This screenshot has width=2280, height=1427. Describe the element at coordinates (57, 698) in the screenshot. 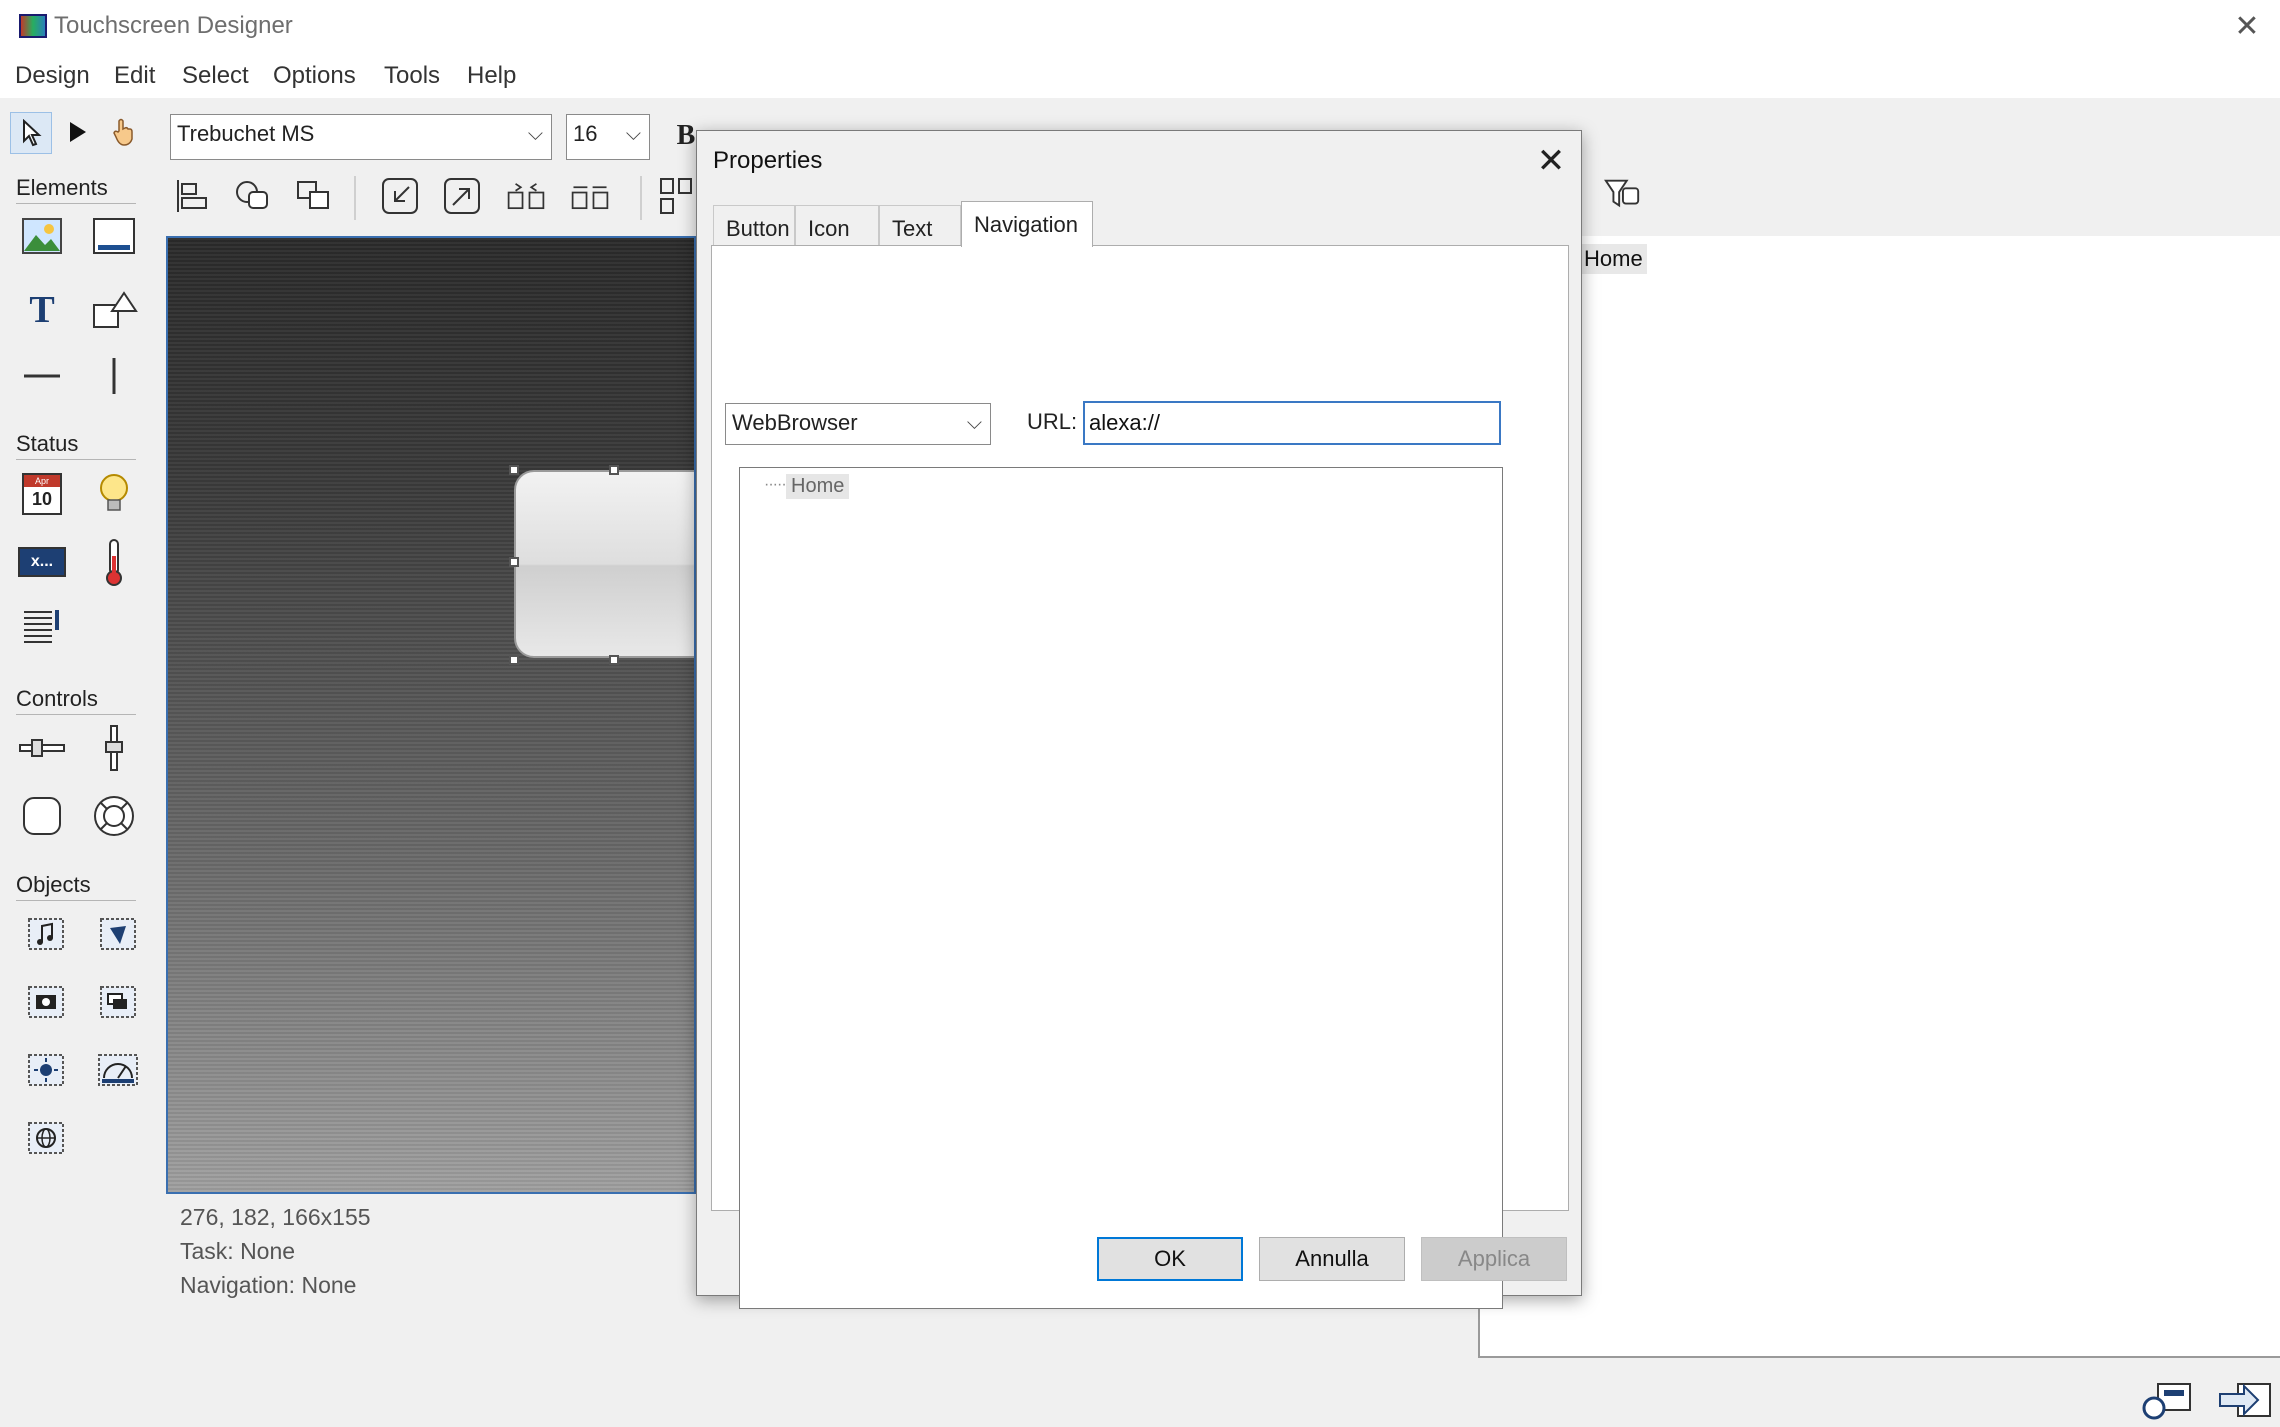

I see `controls-section-label: Controls` at that location.